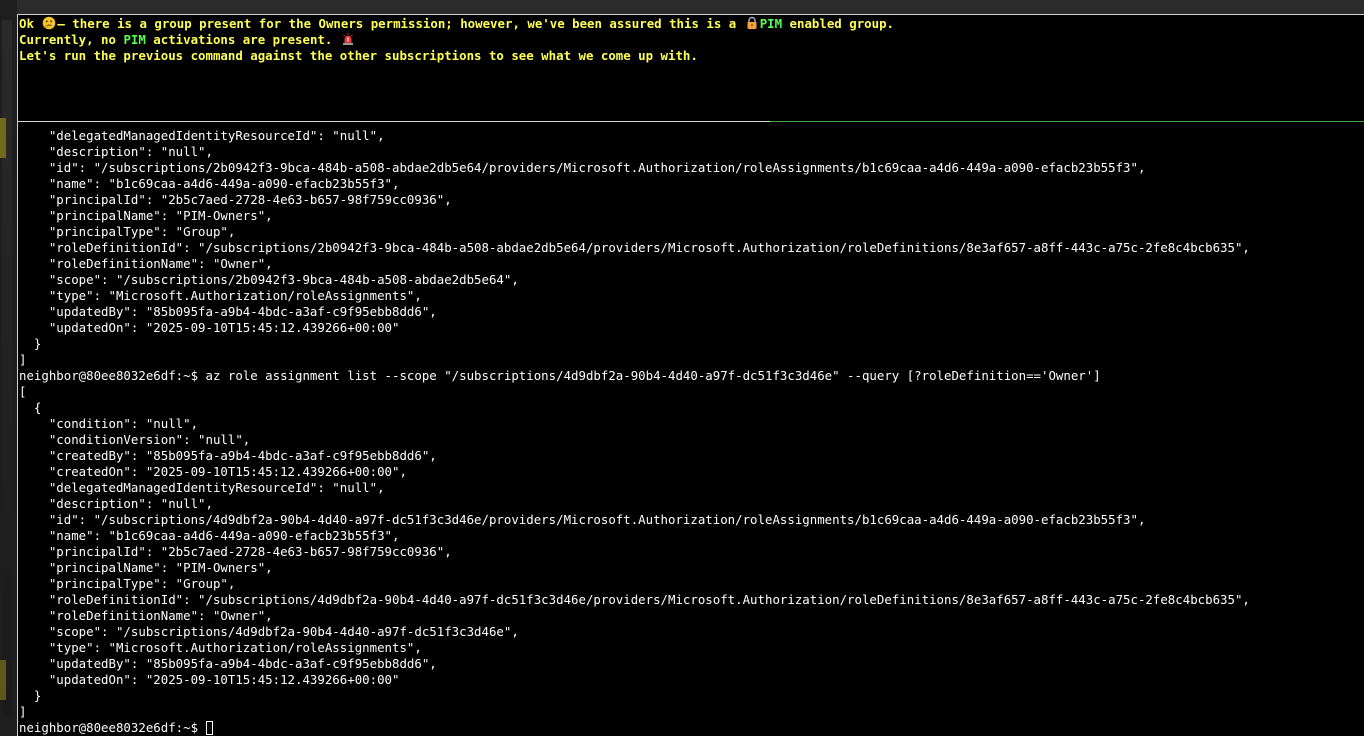 This screenshot has width=1364, height=736. What do you see at coordinates (838, 23) in the screenshot?
I see `chat-text: enabled group.` at bounding box center [838, 23].